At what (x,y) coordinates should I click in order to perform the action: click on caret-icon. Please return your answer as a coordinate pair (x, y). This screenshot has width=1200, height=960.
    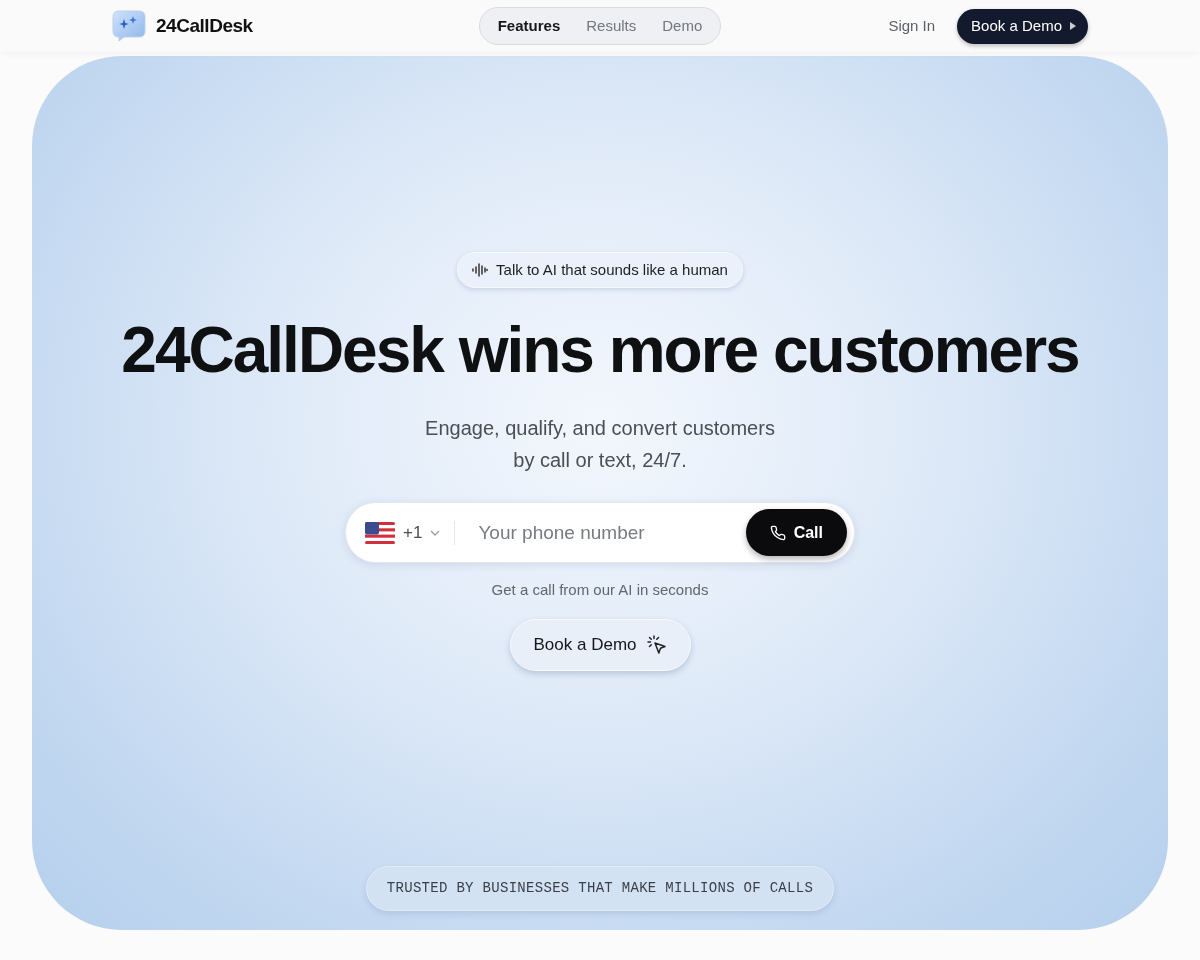
    Looking at the image, I should click on (1073, 26).